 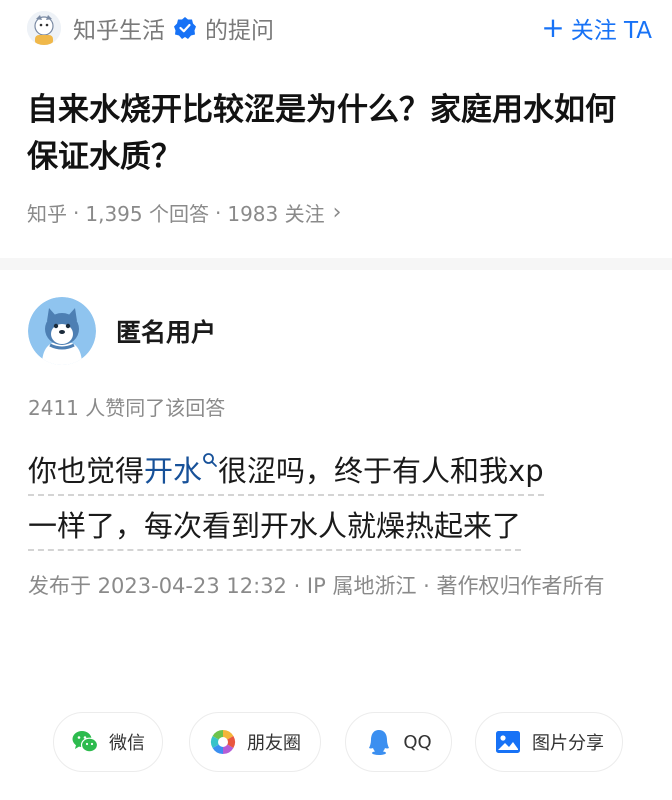 I want to click on follow-button: + 关注 TA, so click(x=596, y=28).